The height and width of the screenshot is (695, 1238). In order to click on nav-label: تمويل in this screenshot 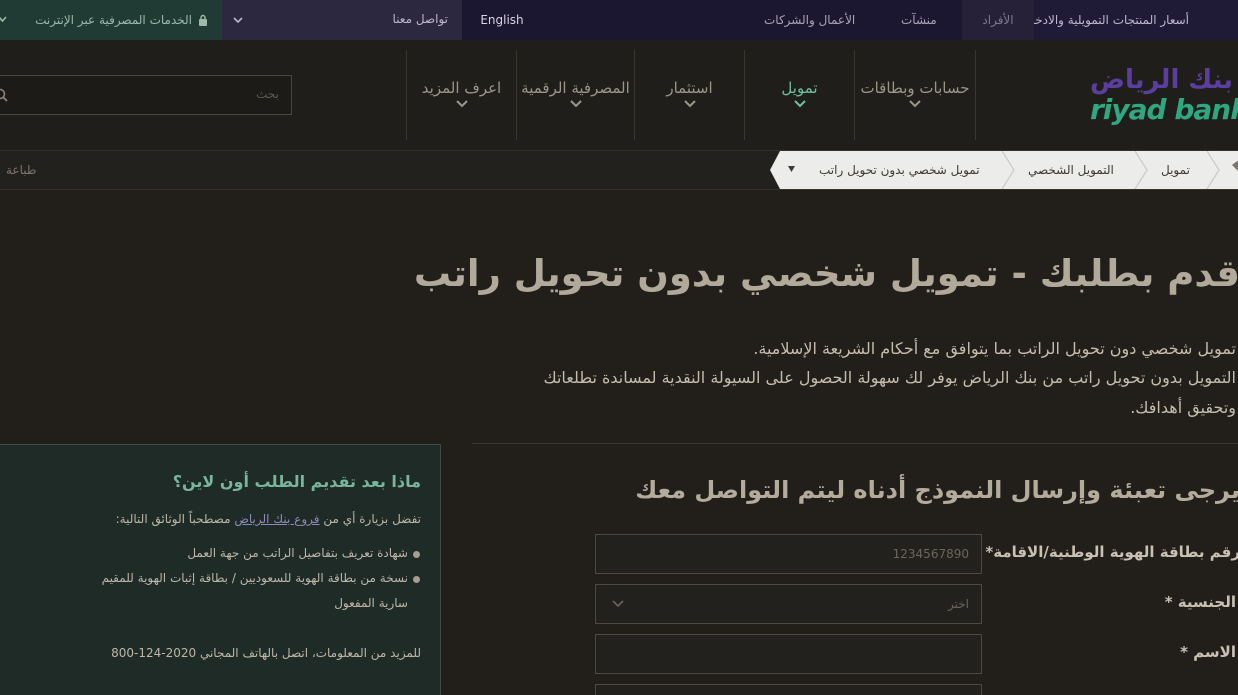, I will do `click(799, 88)`.